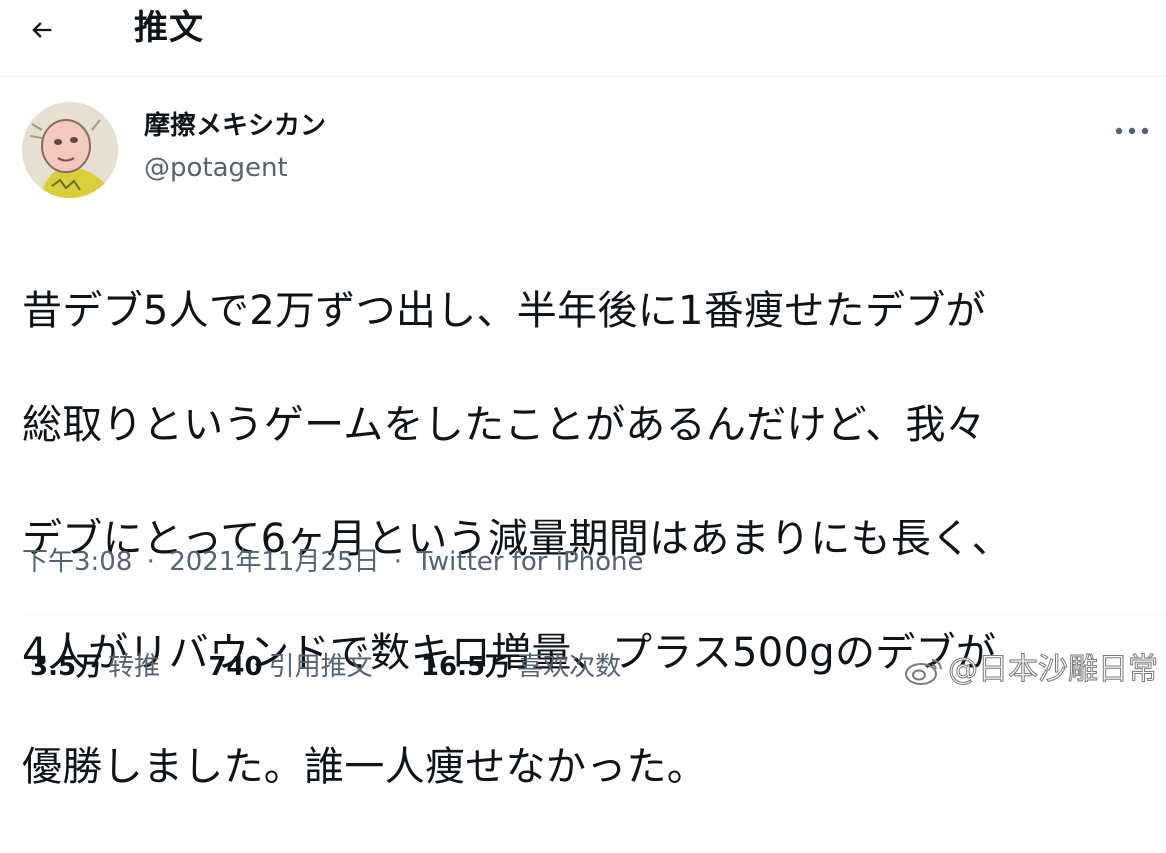 This screenshot has width=1166, height=853. I want to click on tweet-line: 優勝しました。誰一人痩せなかった。, so click(365, 767).